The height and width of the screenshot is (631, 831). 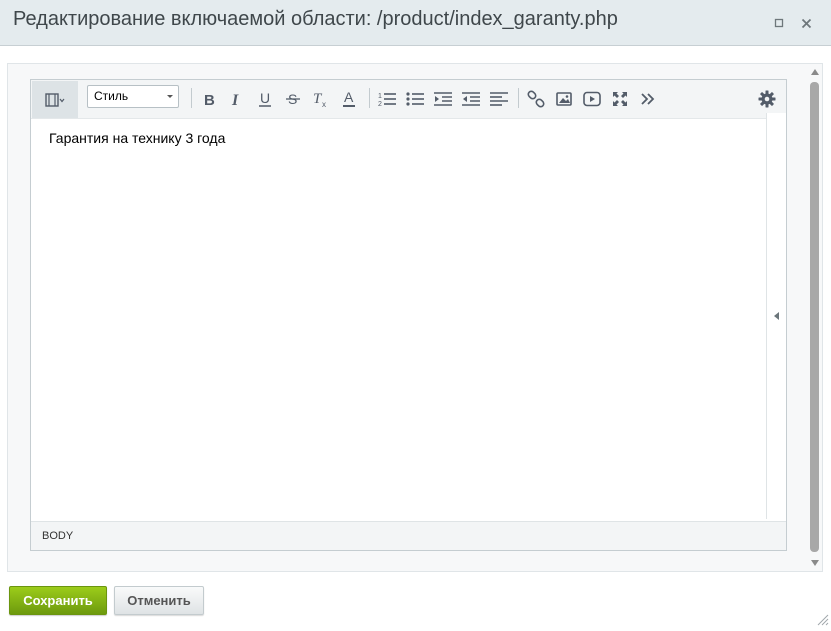 I want to click on editor-content-text: Гарантия на технику 3 года, so click(x=137, y=138).